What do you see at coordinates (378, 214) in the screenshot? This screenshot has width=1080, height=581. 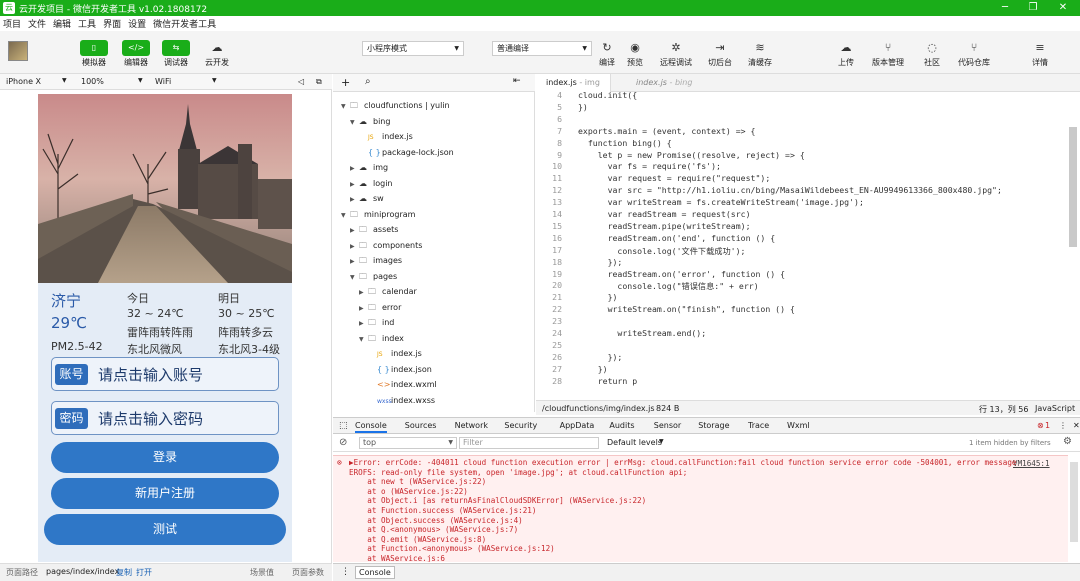 I see `tree-item: ▼ 🗀 miniprogram` at bounding box center [378, 214].